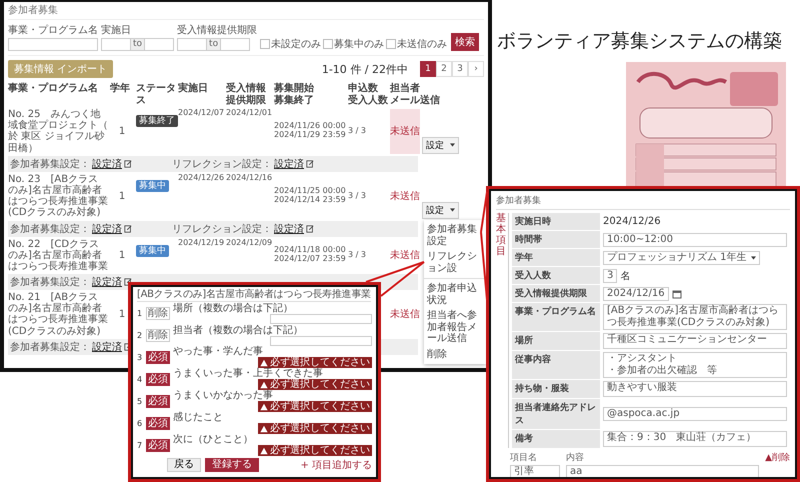 The image size is (800, 482). What do you see at coordinates (642, 358) in the screenshot?
I see `text-line: ・アシスタント` at bounding box center [642, 358].